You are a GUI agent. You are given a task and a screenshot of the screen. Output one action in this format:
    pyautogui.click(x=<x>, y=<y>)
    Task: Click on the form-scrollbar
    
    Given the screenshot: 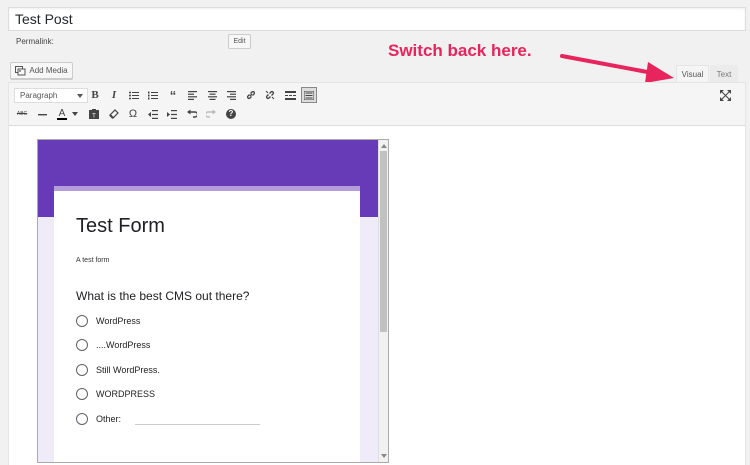 What is the action you would take?
    pyautogui.click(x=383, y=301)
    